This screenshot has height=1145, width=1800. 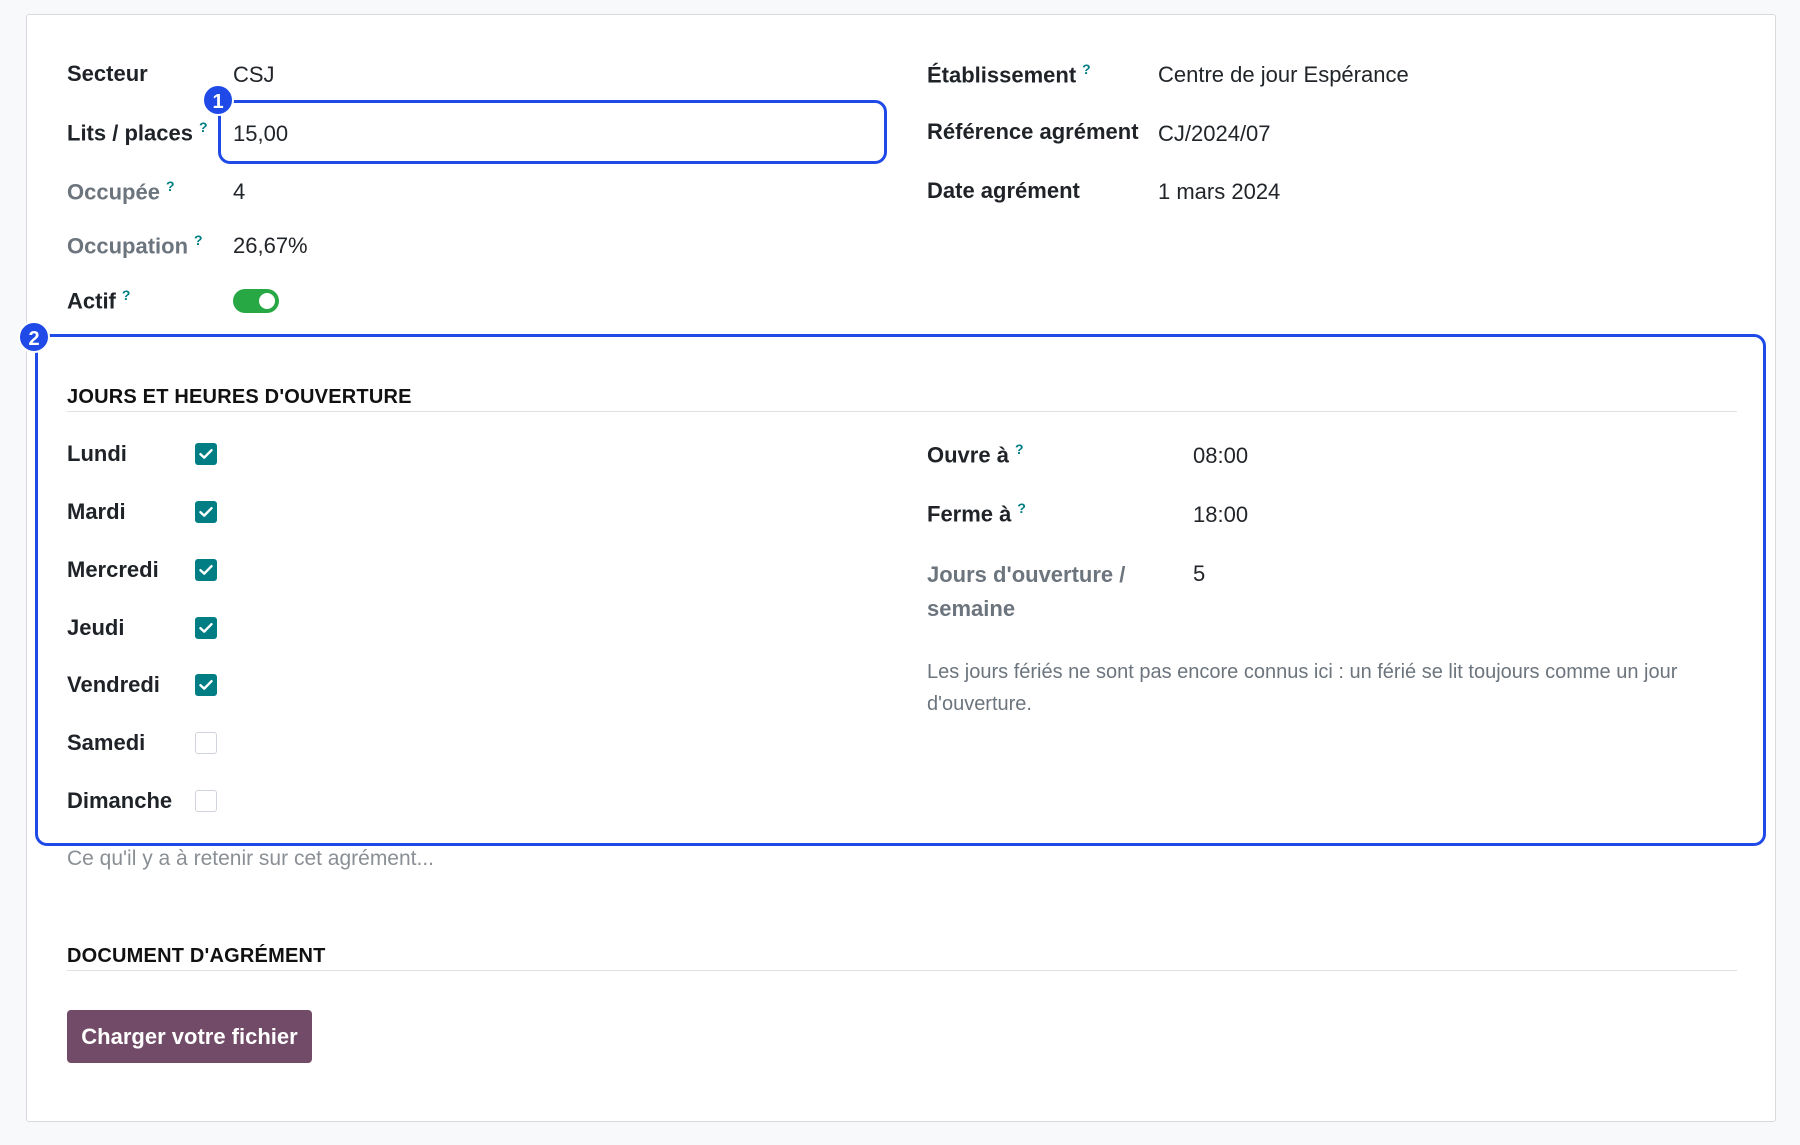 I want to click on secteur-label: Secteur, so click(x=107, y=73).